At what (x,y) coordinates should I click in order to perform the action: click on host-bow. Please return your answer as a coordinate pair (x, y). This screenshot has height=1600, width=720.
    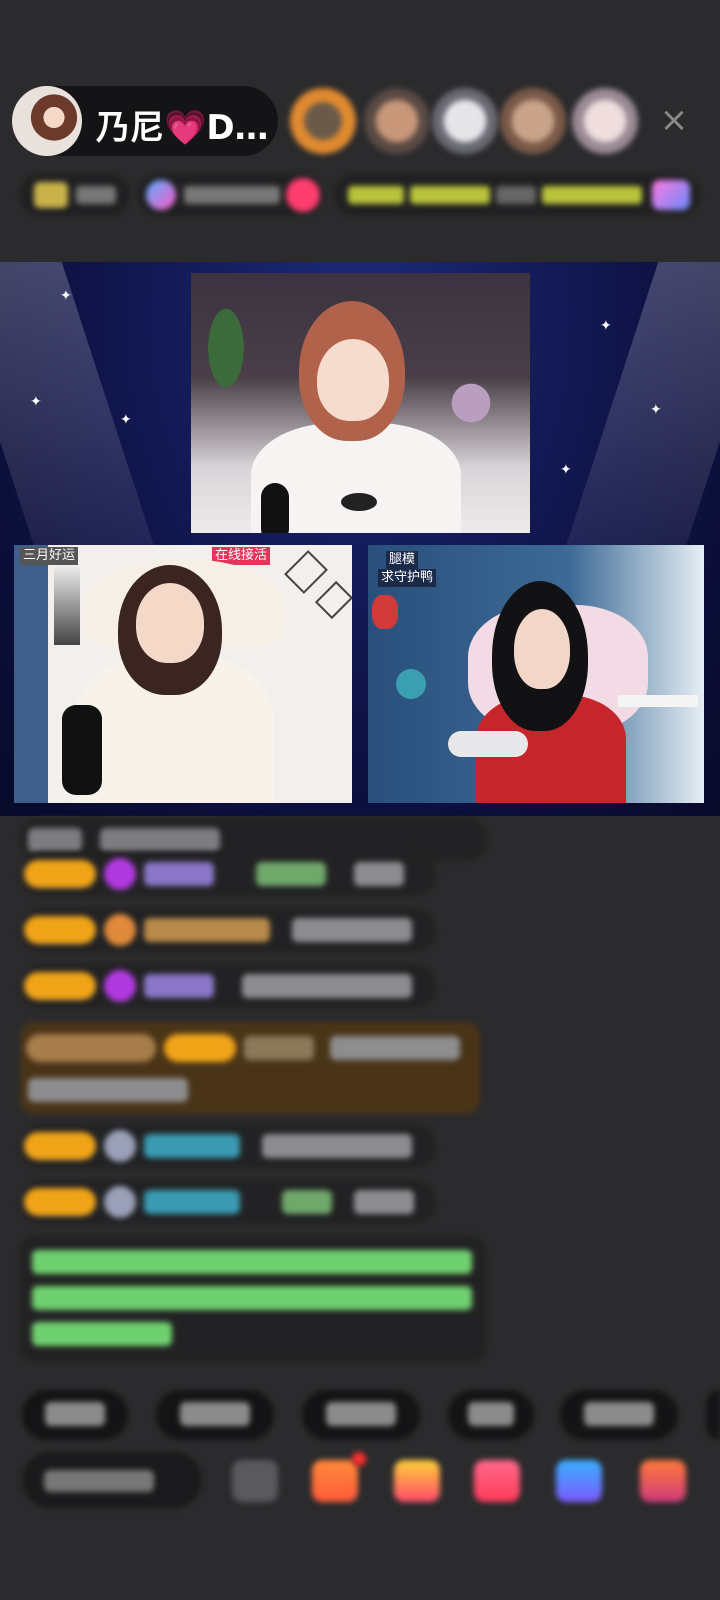
    Looking at the image, I should click on (359, 502).